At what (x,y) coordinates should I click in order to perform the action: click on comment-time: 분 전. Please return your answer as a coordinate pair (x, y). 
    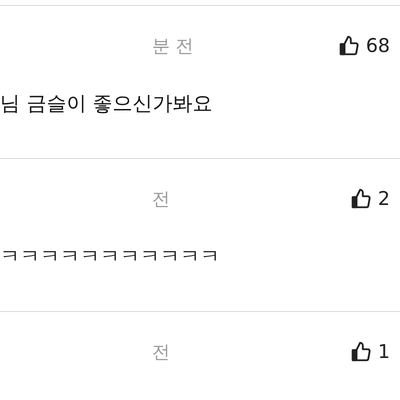
    Looking at the image, I should click on (173, 46).